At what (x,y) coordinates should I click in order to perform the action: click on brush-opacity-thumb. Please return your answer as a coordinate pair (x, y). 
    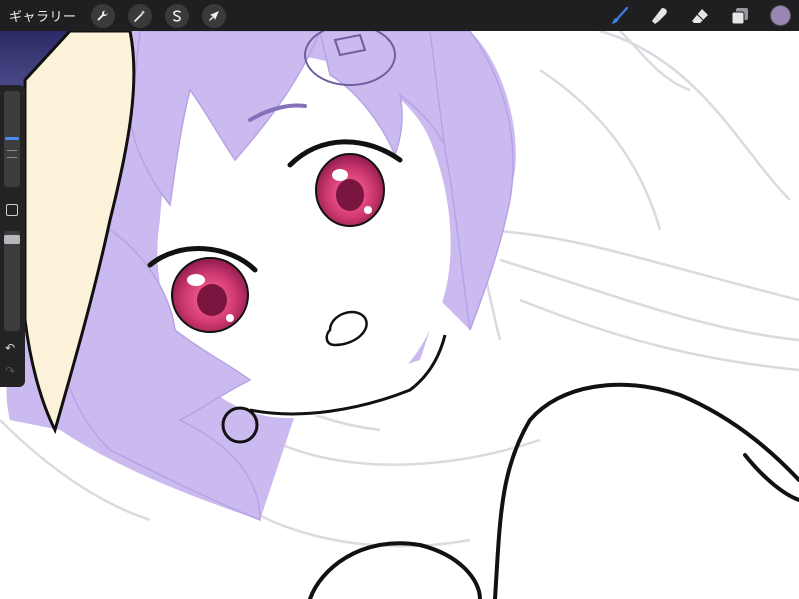
    Looking at the image, I should click on (12, 239).